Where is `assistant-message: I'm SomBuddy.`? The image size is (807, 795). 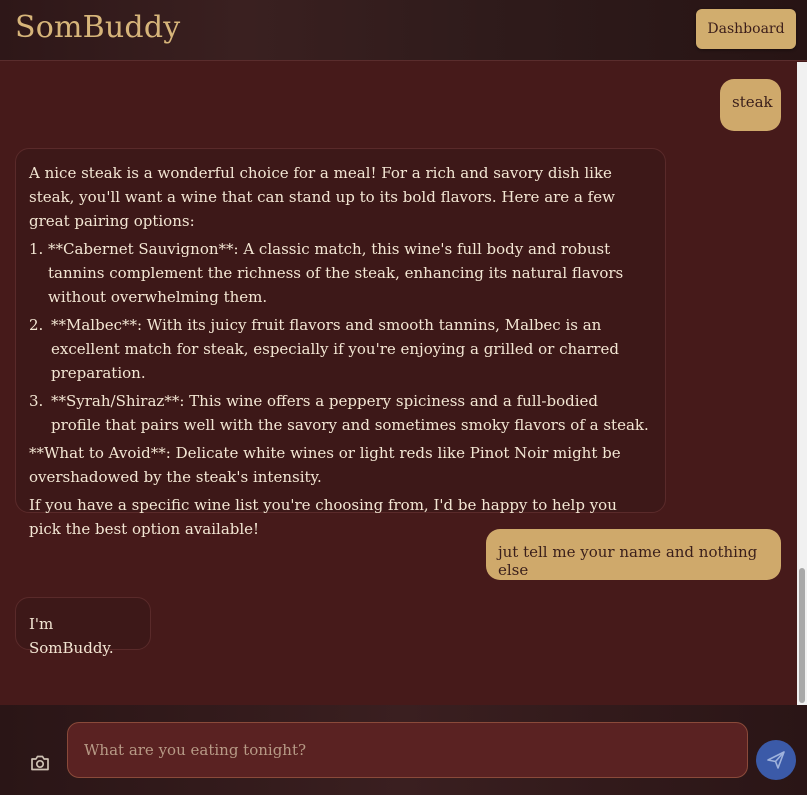
assistant-message: I'm SomBuddy. is located at coordinates (83, 627).